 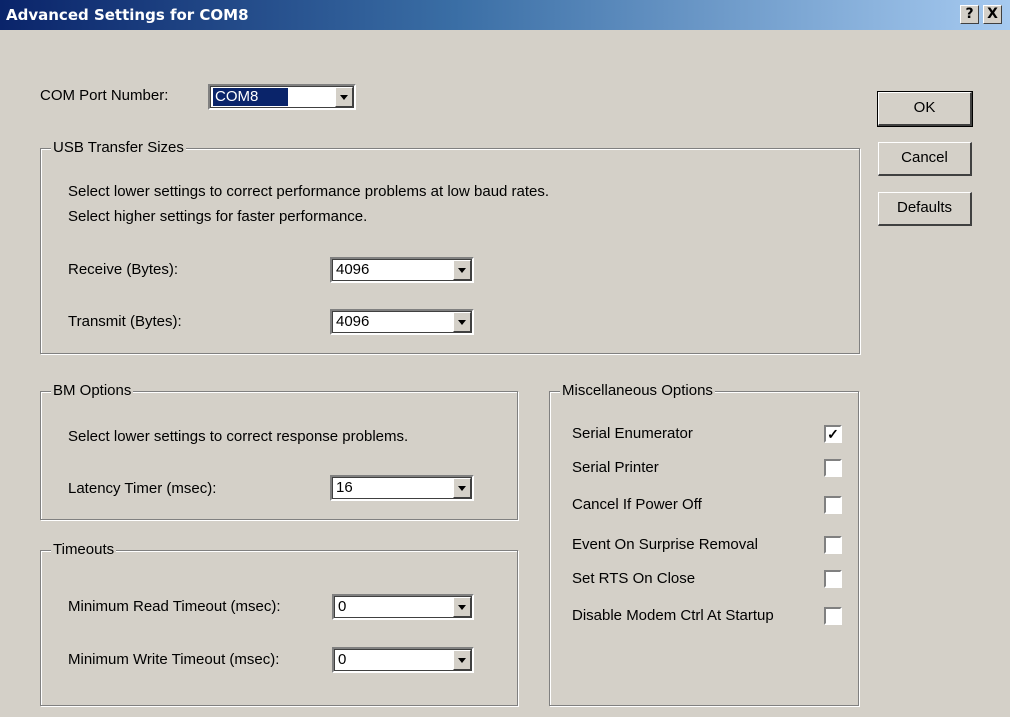 I want to click on cancel-if-power-off-checkbox, so click(x=833, y=505).